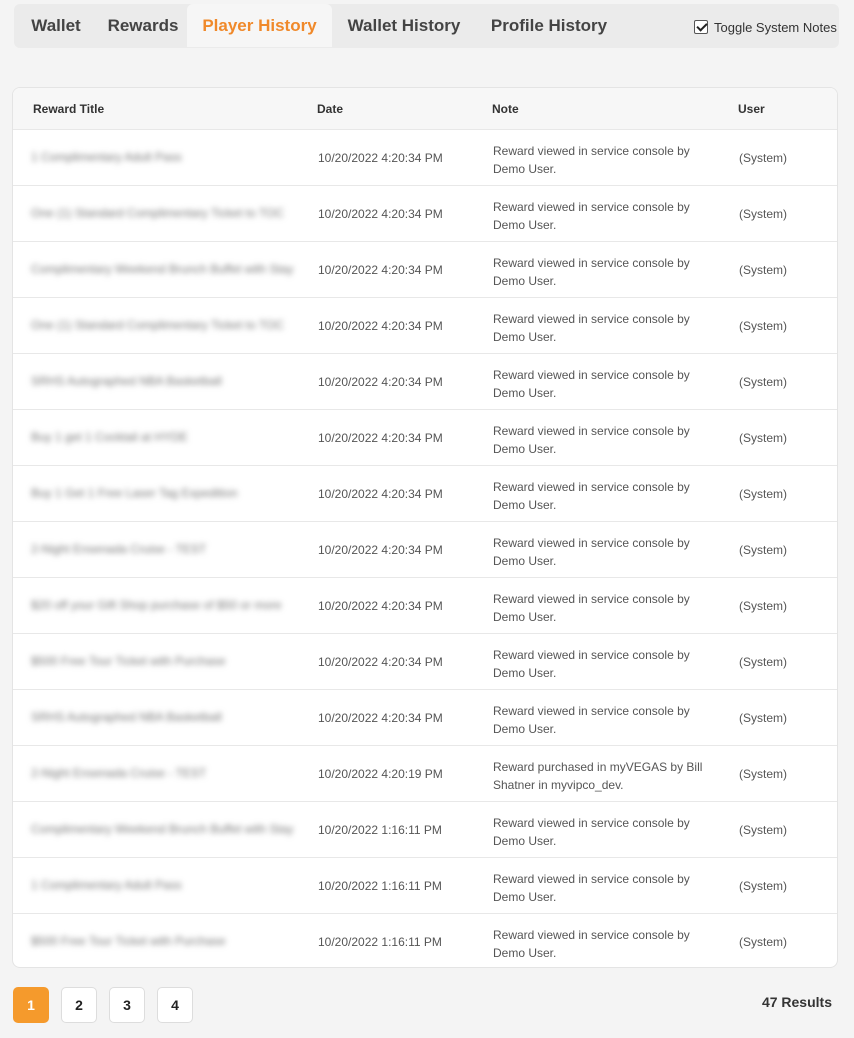 The width and height of the screenshot is (854, 1038). Describe the element at coordinates (143, 25) in the screenshot. I see `tab-rewards: Rewards` at that location.